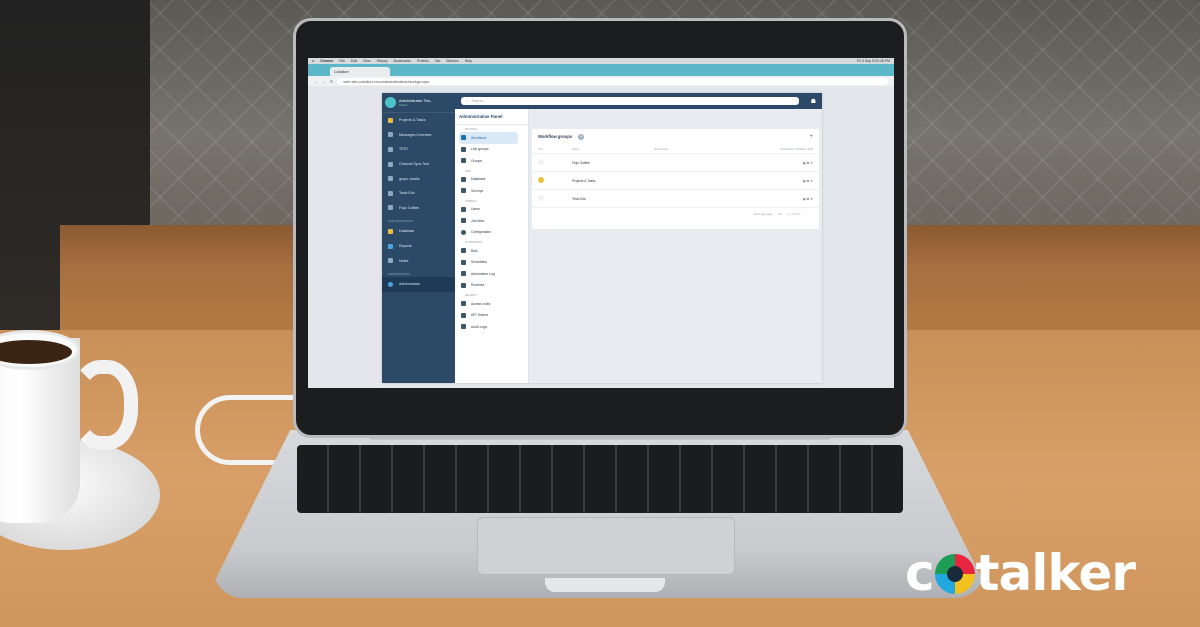 The image size is (1200, 627). Describe the element at coordinates (367, 61) in the screenshot. I see `menu-view: View` at that location.